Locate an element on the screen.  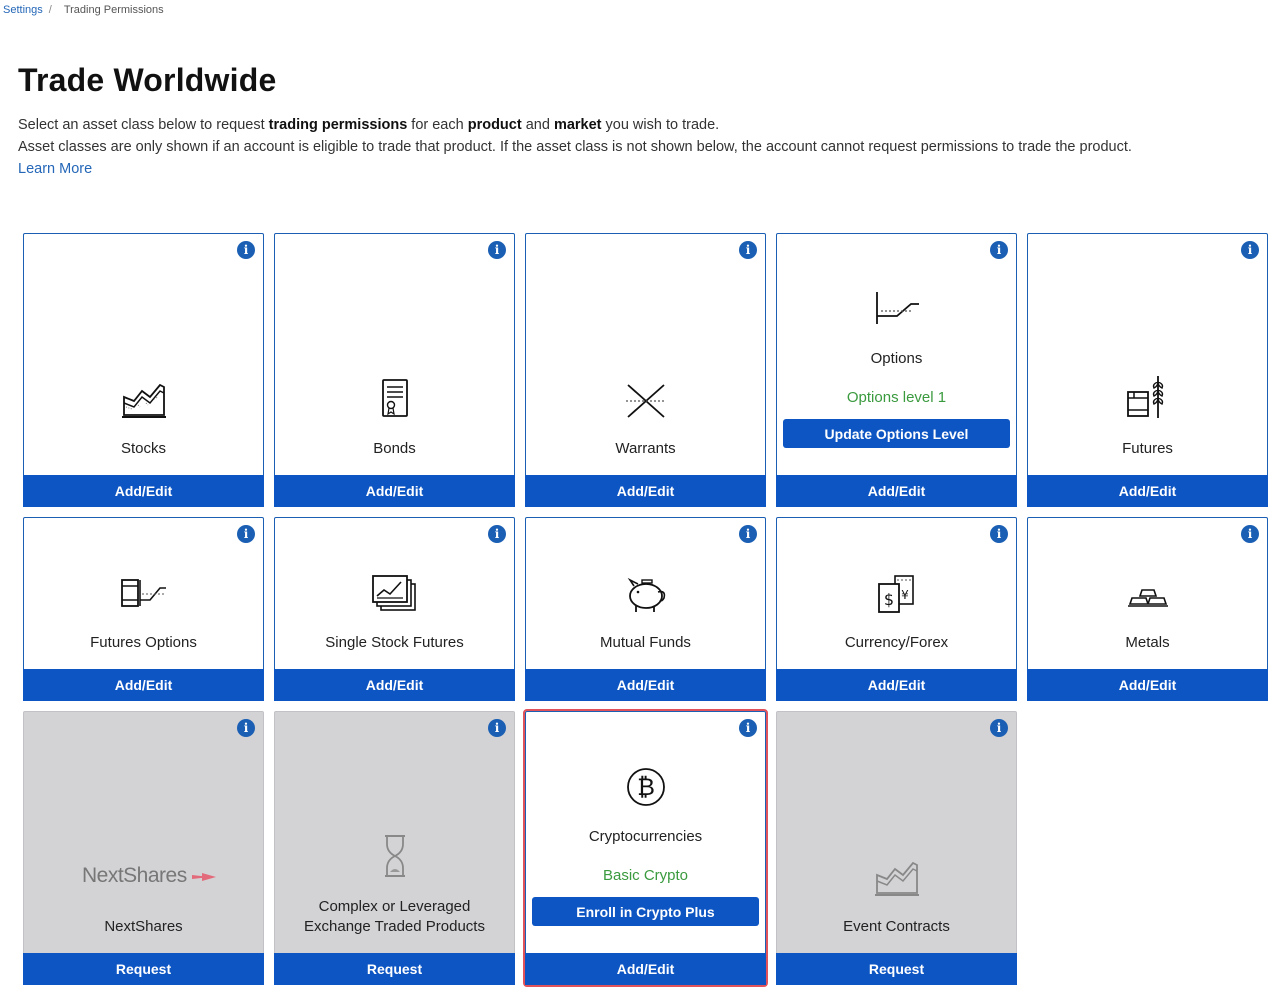
gold-bars-icon is located at coordinates (1147, 598).